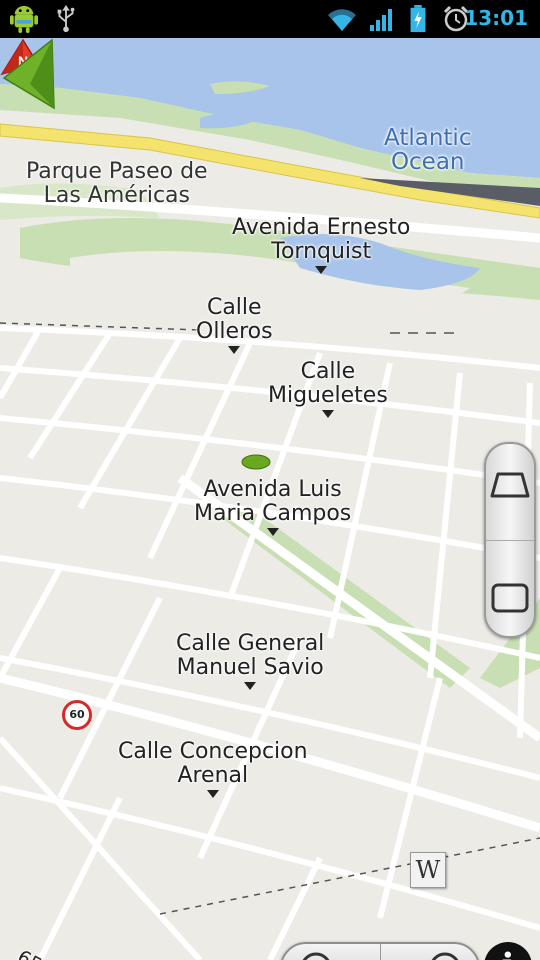 This screenshot has width=540, height=960. I want to click on street-label-line2: Tornquist, so click(321, 251).